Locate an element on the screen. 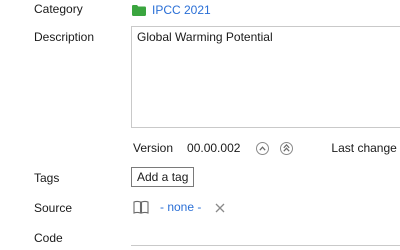 This screenshot has height=250, width=400. category-label: Category is located at coordinates (58, 9).